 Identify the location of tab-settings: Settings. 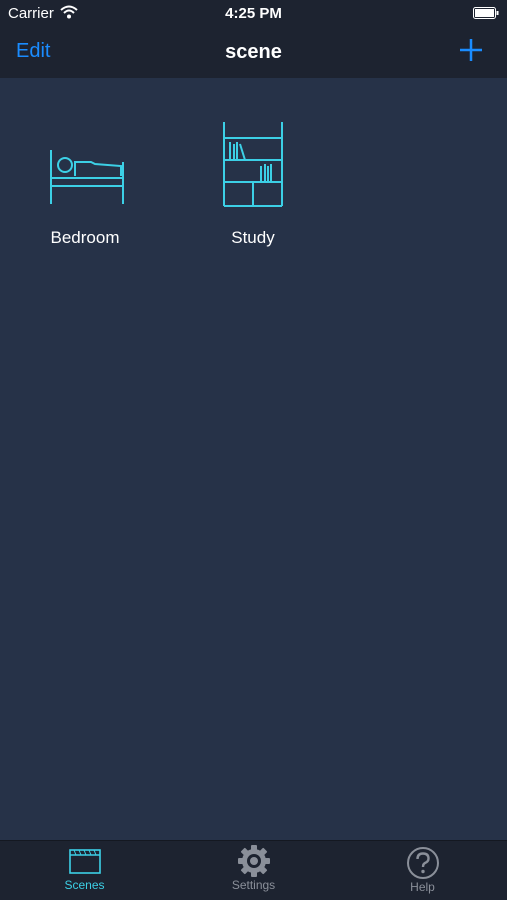
(253, 870).